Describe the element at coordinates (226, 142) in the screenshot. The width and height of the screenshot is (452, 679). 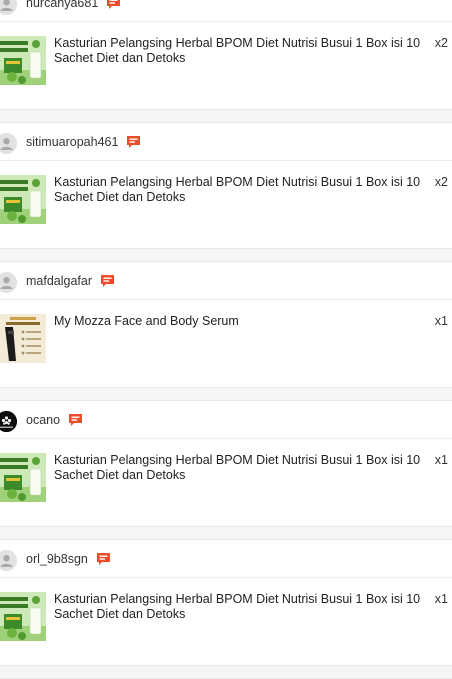
I see `buyer-row: sitimuaropah461` at that location.